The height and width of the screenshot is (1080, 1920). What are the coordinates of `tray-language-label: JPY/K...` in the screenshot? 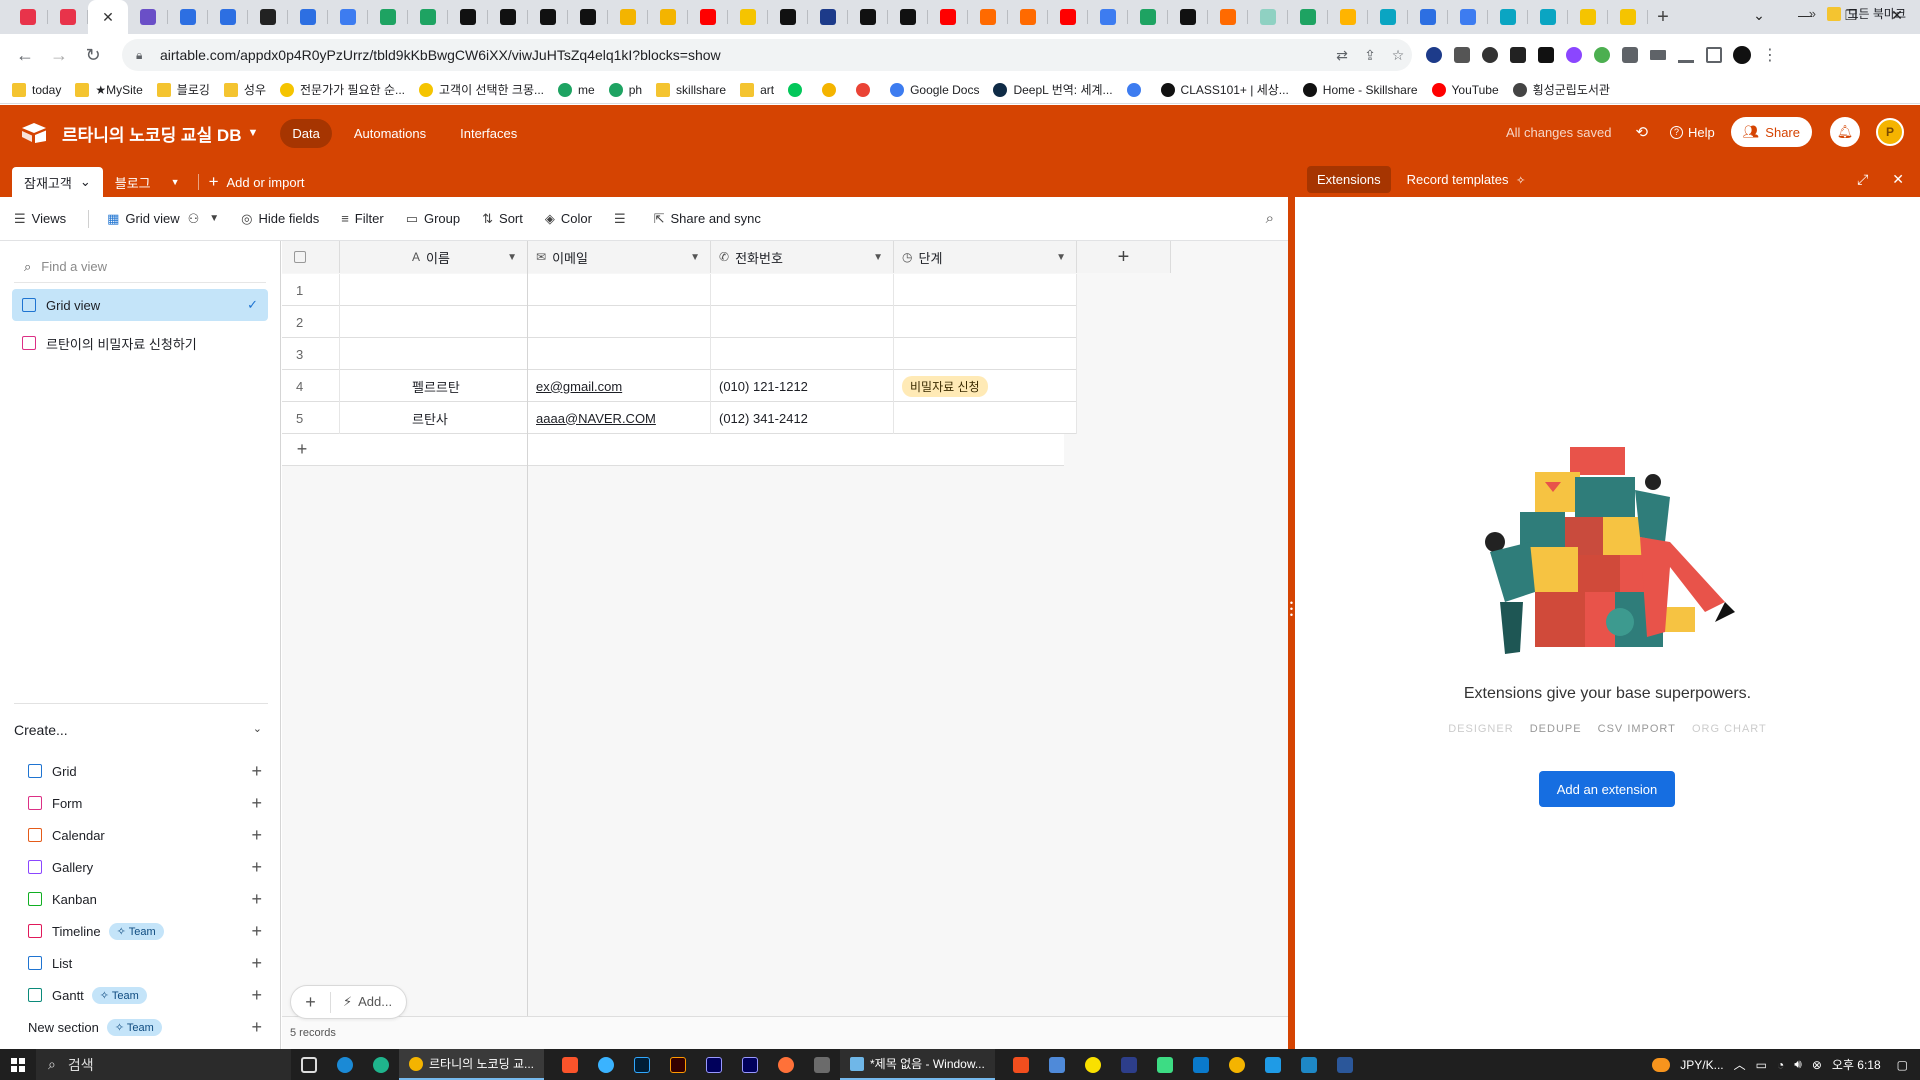 It's located at (1701, 1065).